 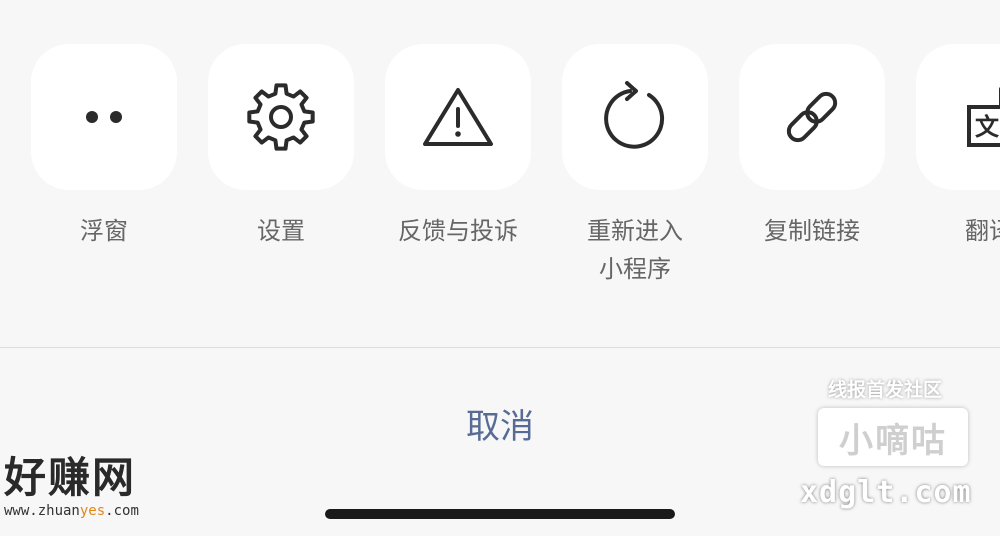 What do you see at coordinates (886, 492) in the screenshot?
I see `watermark-right-domain: xdglt.com` at bounding box center [886, 492].